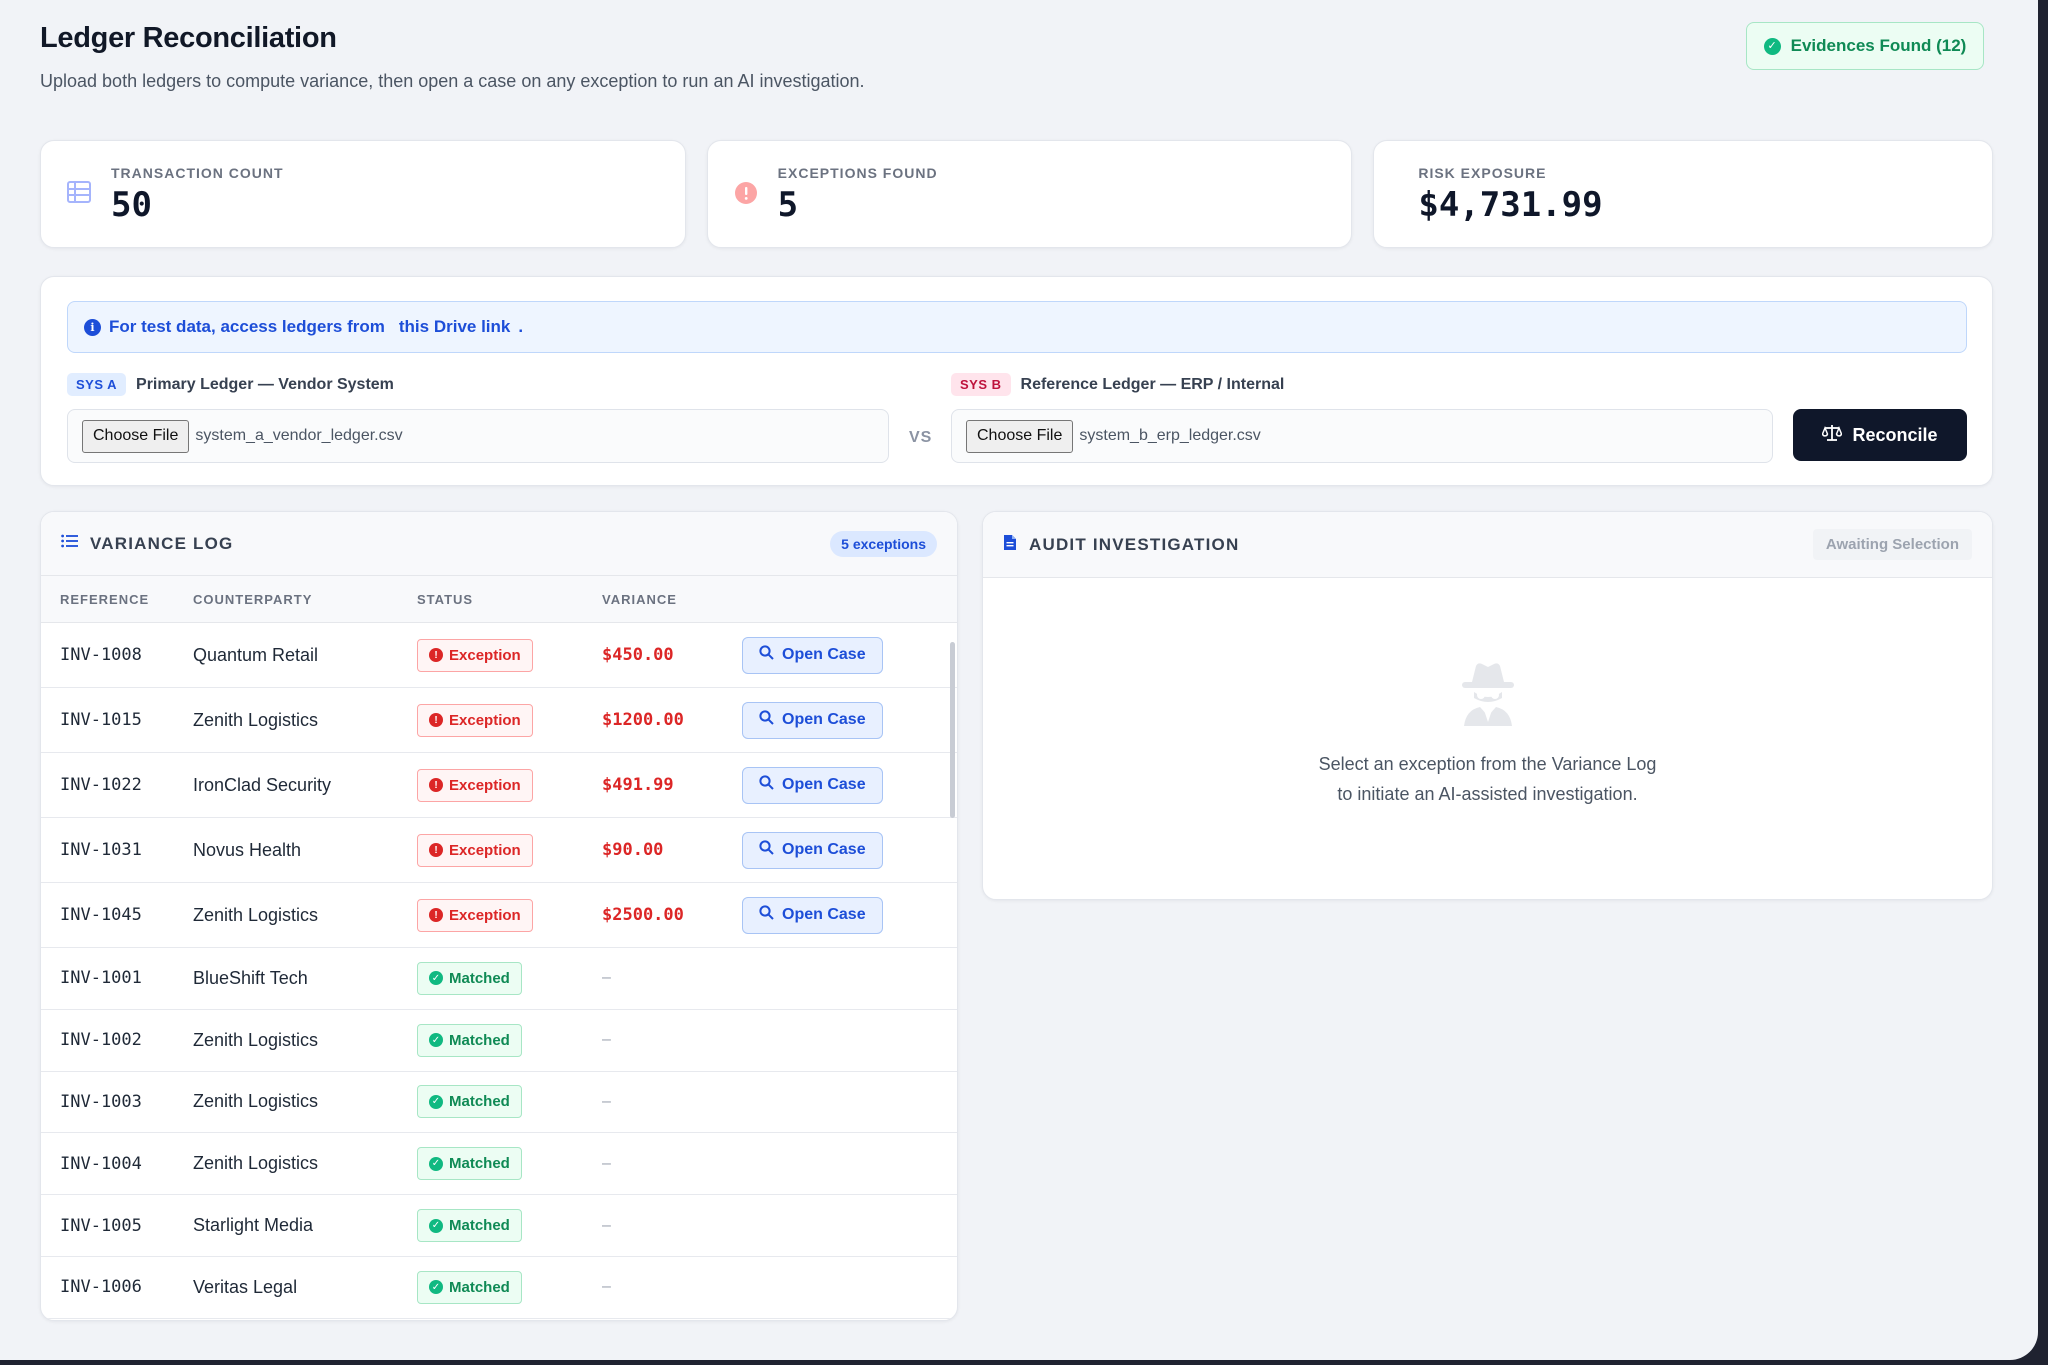 This screenshot has height=1365, width=2048. What do you see at coordinates (117, 785) in the screenshot?
I see `reference-cell: INV-1022` at bounding box center [117, 785].